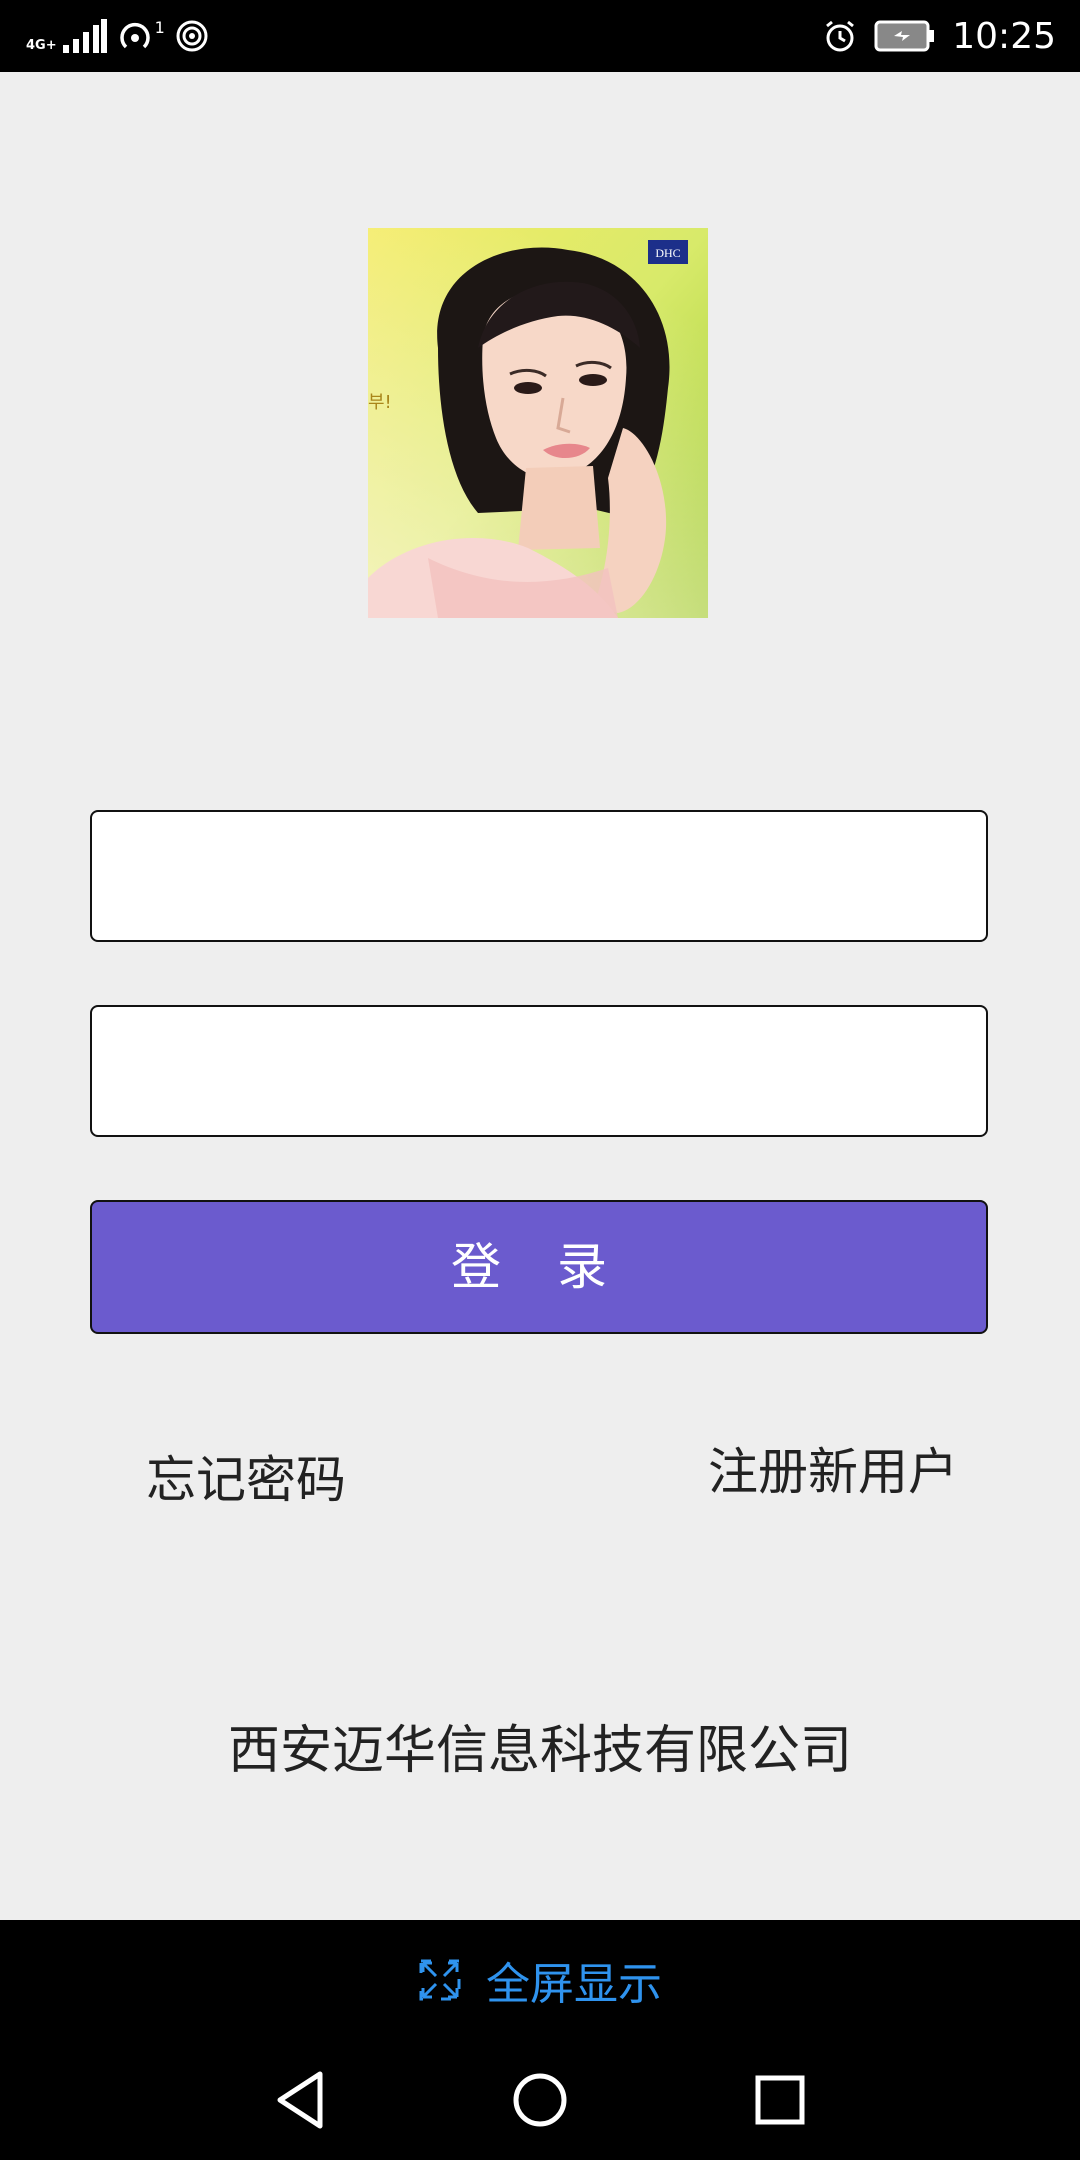  Describe the element at coordinates (667, 253) in the screenshot. I see `brand-text: DHC` at that location.